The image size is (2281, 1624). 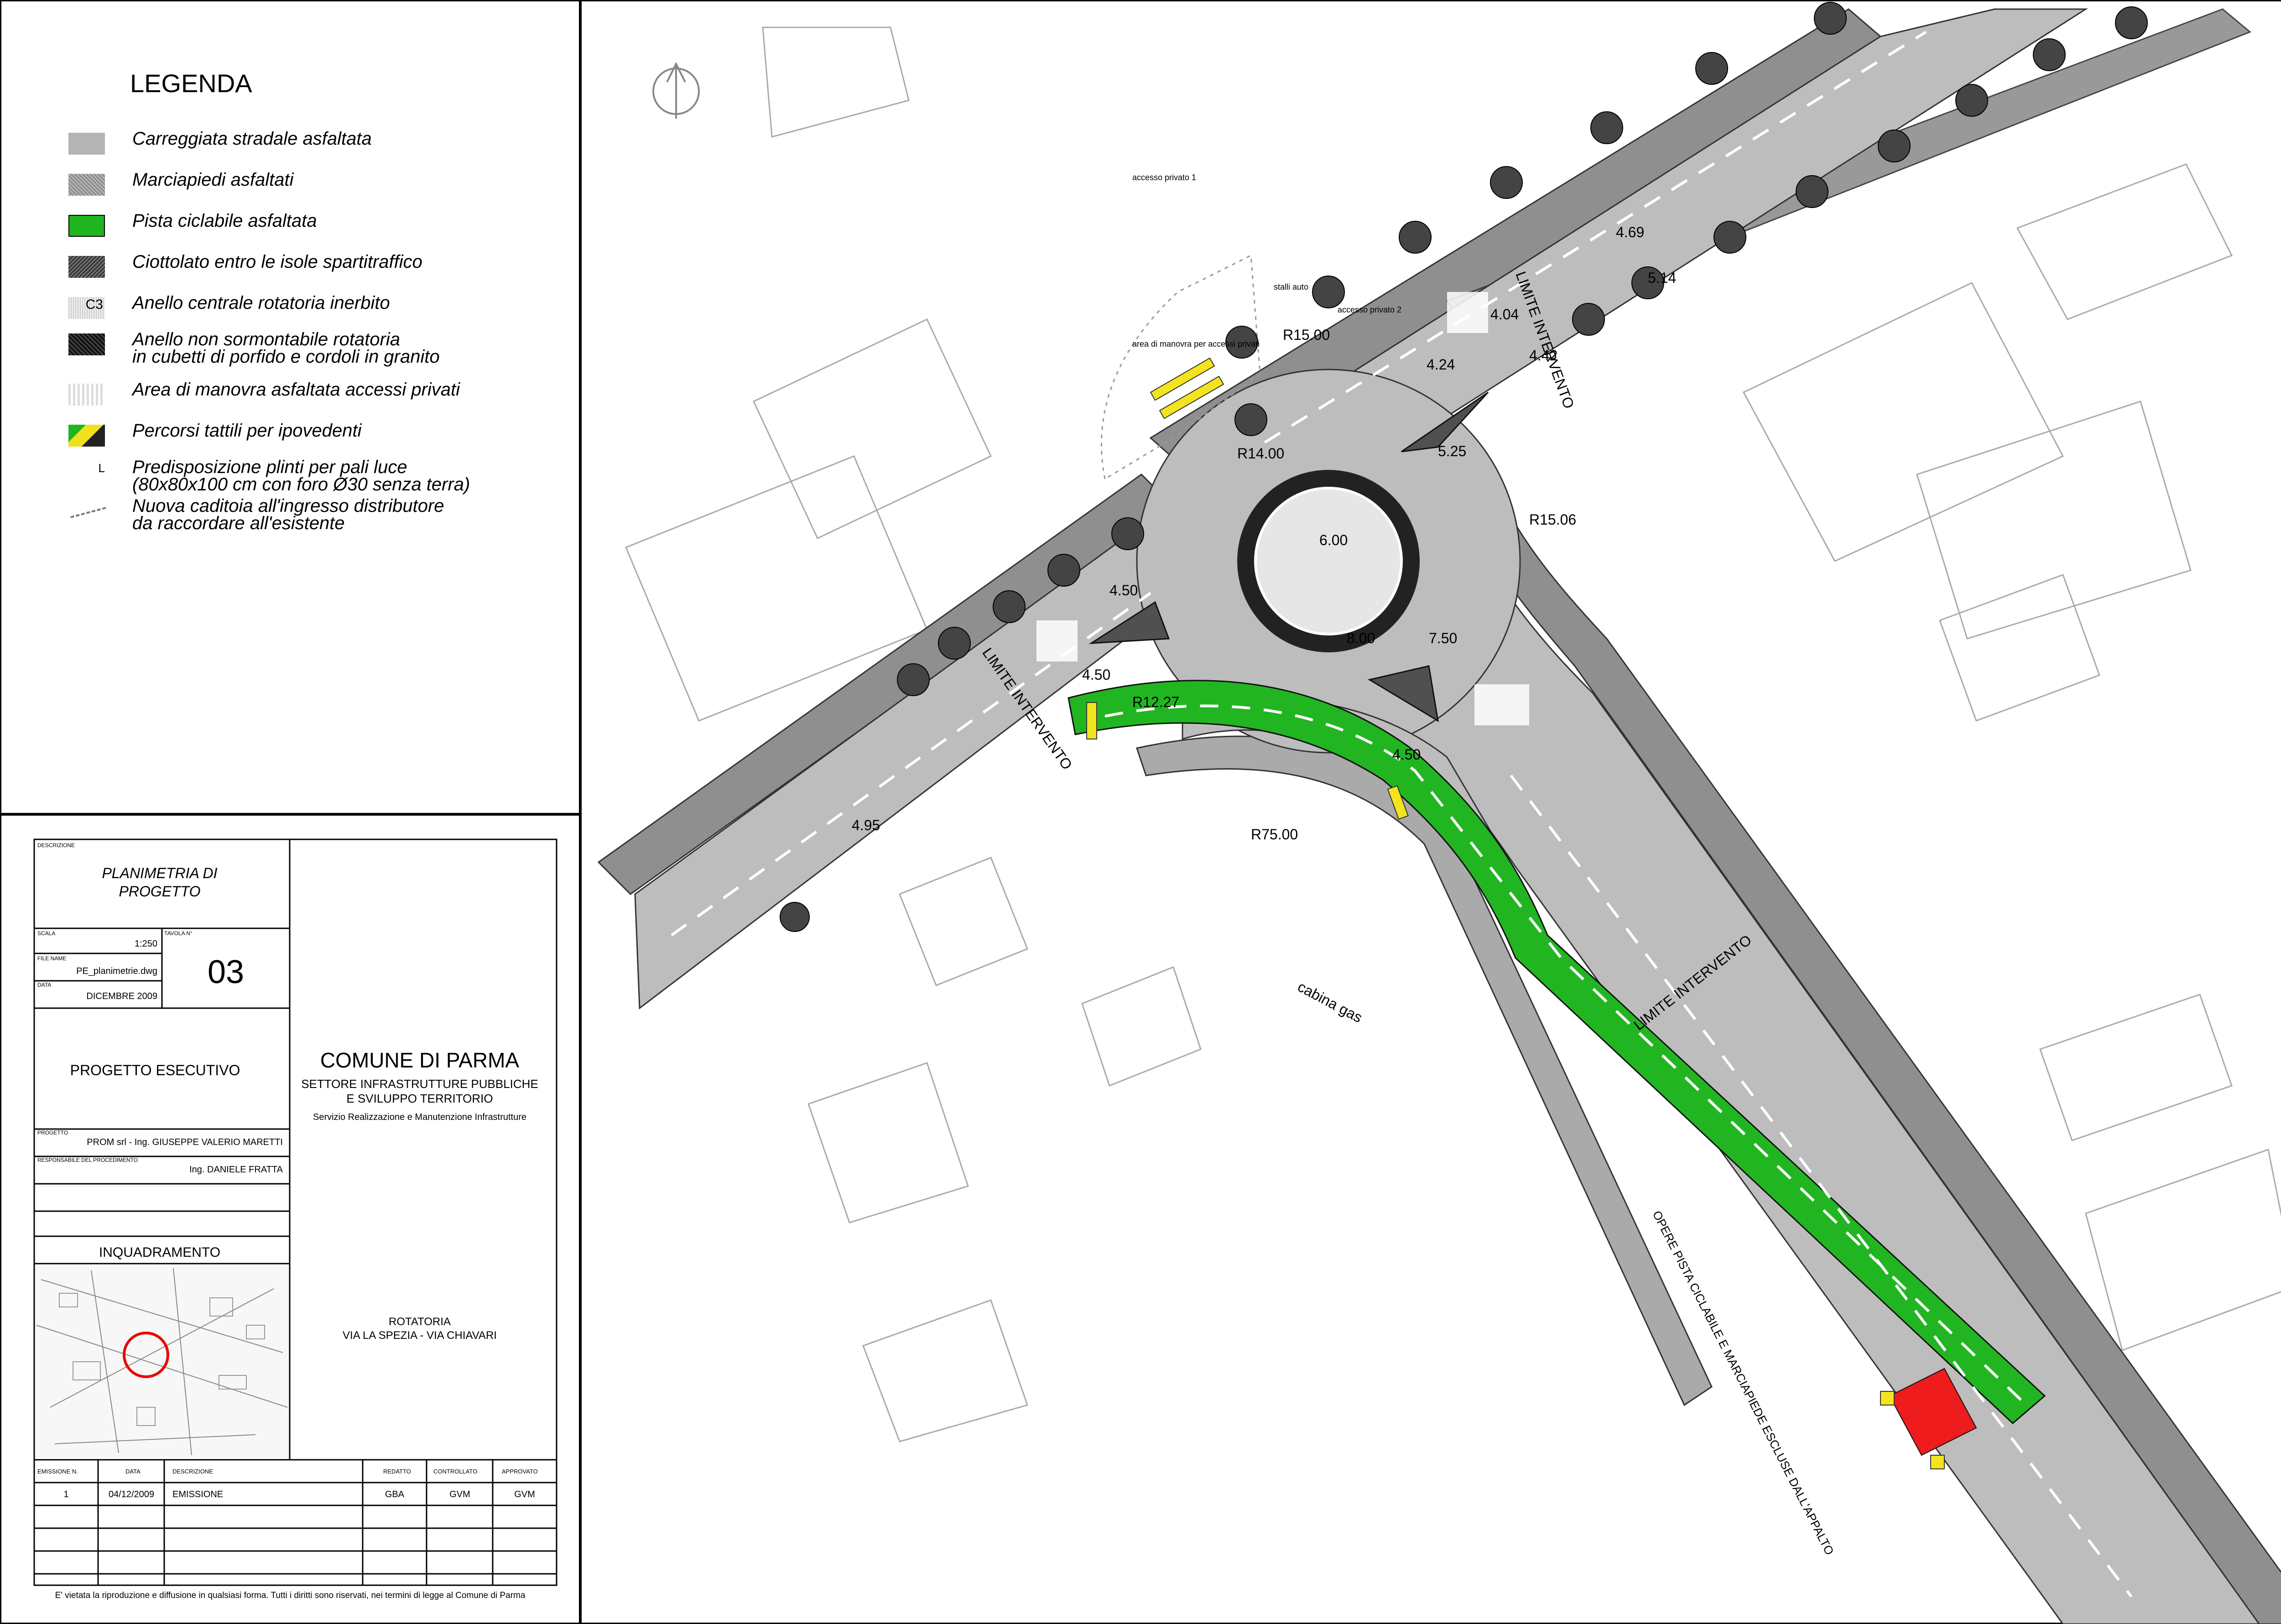 I want to click on dim-text: 5.25, so click(x=1452, y=451).